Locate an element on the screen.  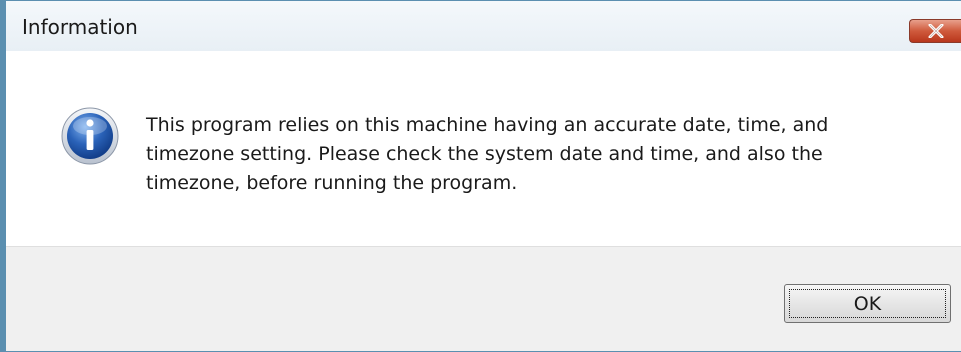
ok-button: OK is located at coordinates (867, 303).